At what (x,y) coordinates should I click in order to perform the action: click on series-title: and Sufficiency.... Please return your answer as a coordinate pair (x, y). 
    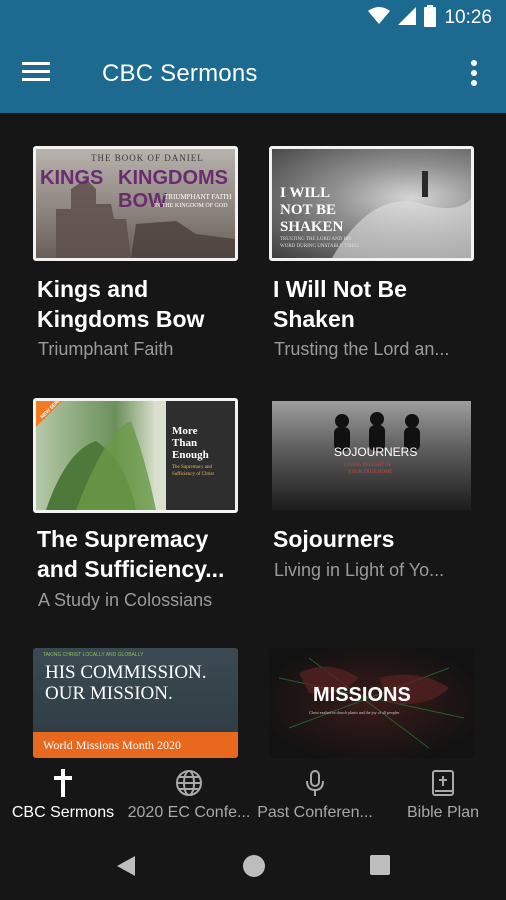
    Looking at the image, I should click on (131, 569).